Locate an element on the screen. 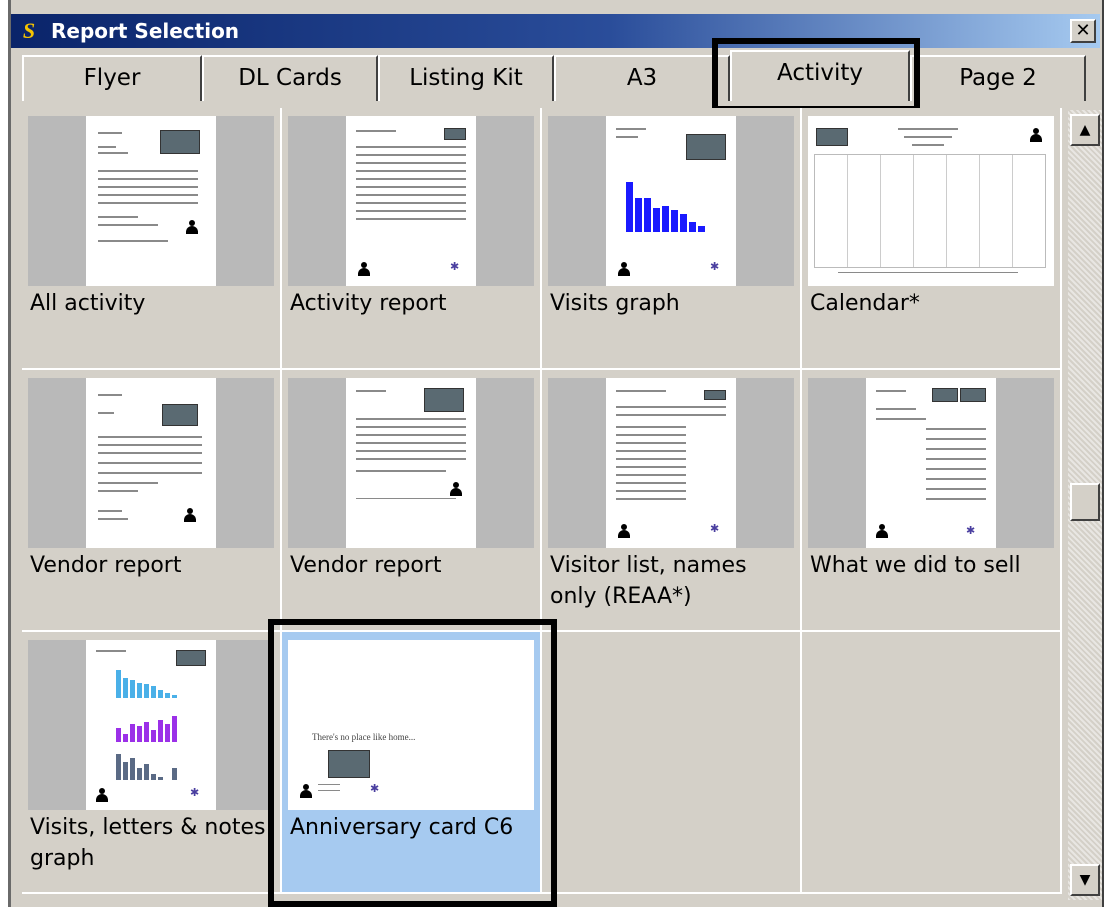 The width and height of the screenshot is (1108, 907). report-label: What we did to sell is located at coordinates (915, 565).